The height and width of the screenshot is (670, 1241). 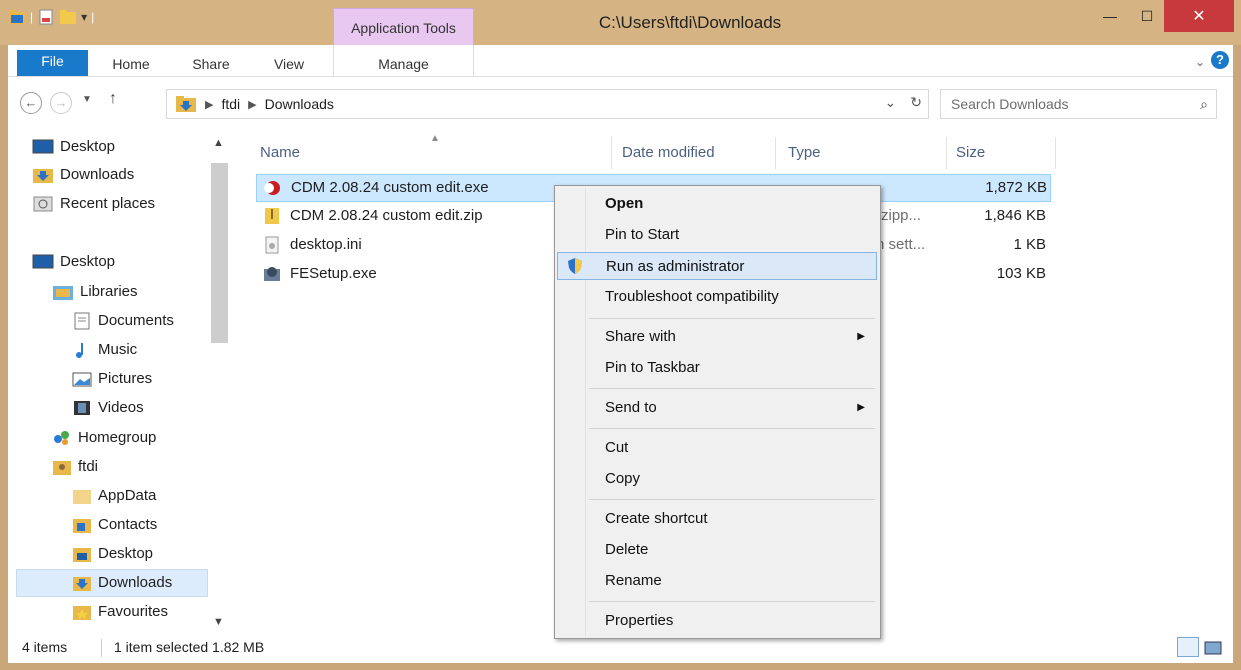 What do you see at coordinates (75, 467) in the screenshot?
I see `nav-item-ftdi: ftdi` at bounding box center [75, 467].